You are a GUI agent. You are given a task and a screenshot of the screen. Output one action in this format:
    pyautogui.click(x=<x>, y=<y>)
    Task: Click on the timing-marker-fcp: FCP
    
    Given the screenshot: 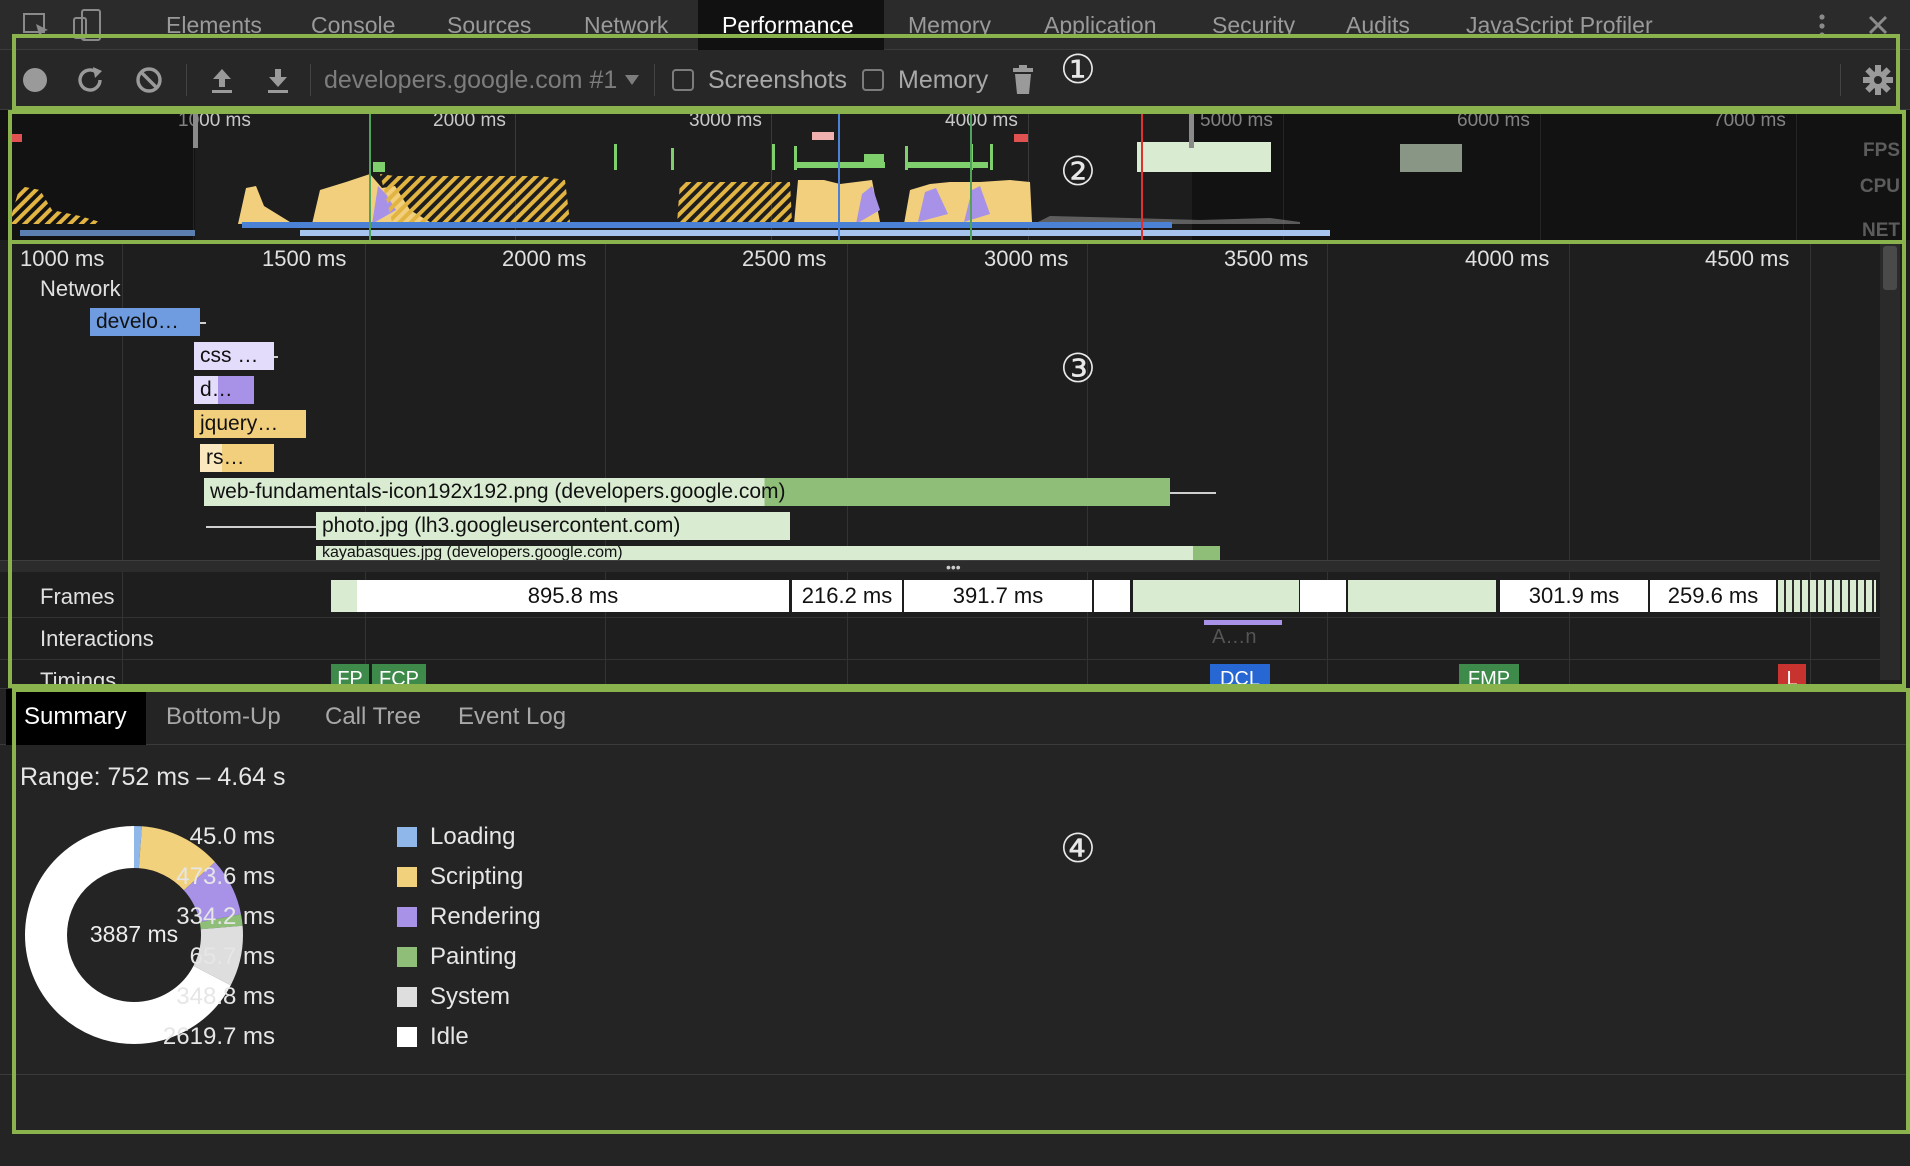 What is the action you would take?
    pyautogui.click(x=399, y=677)
    